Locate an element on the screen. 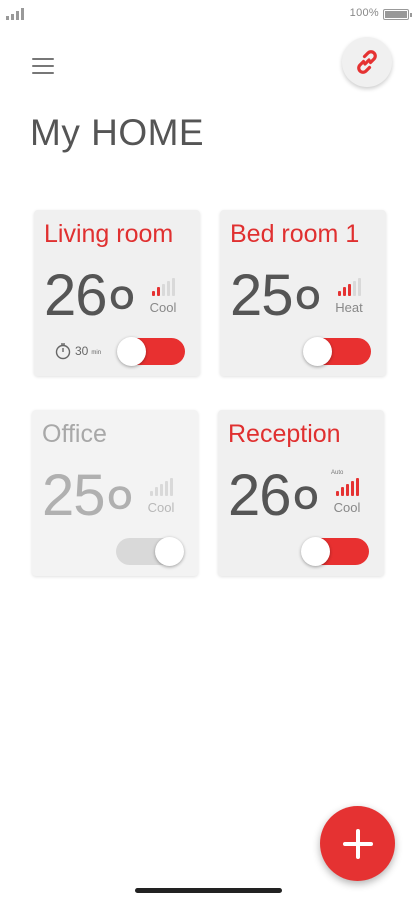 The width and height of the screenshot is (415, 900). room-card-bed-room-1: Bed room 1 25O Heat is located at coordinates (303, 293).